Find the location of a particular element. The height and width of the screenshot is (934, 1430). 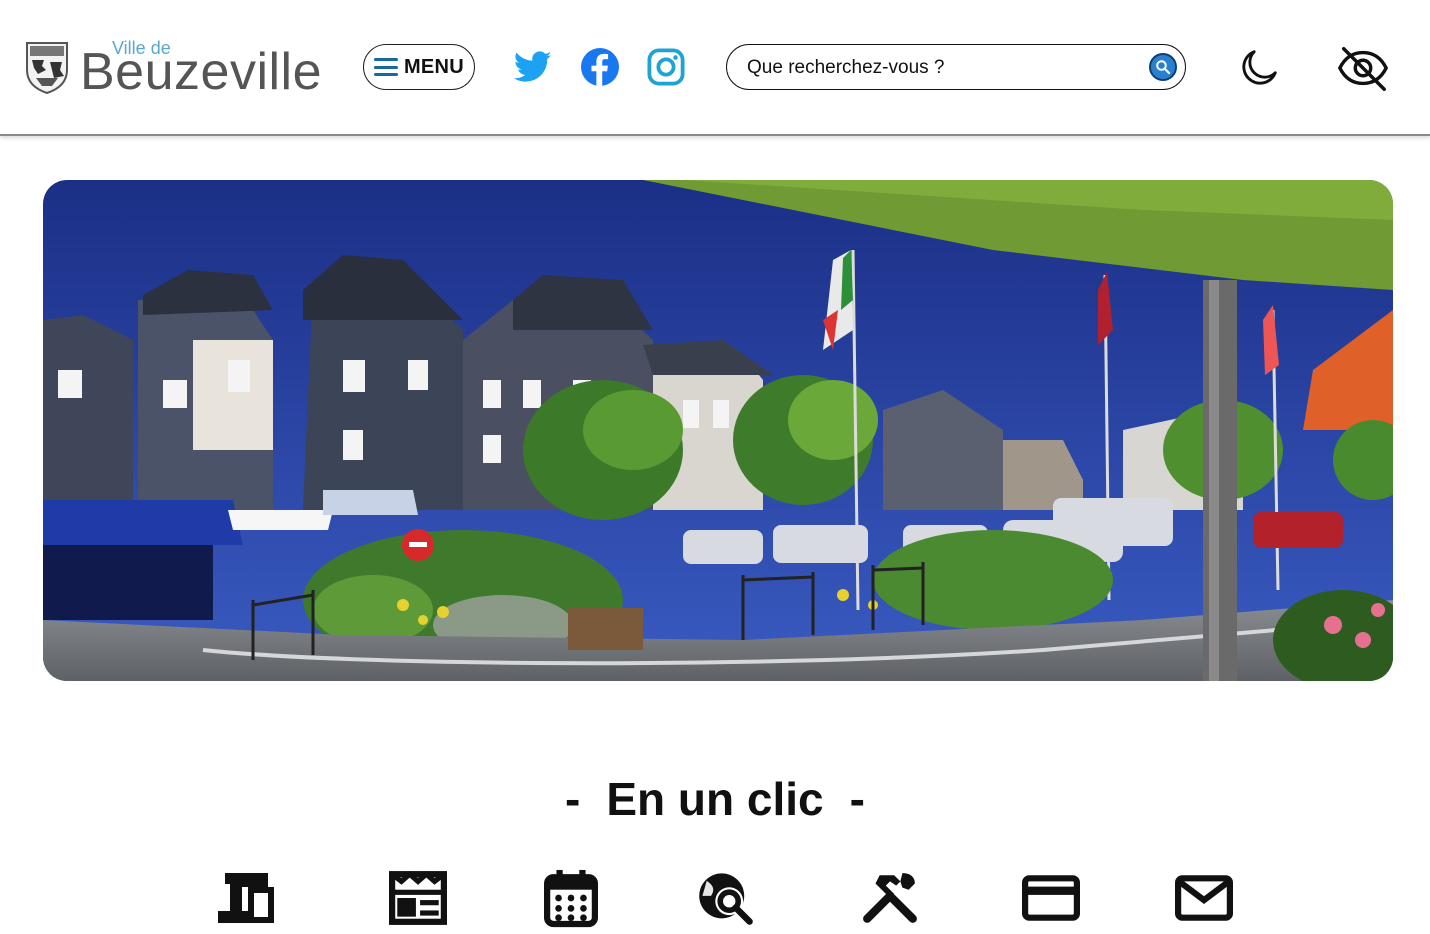

logo-wordmark: Ville de Beuzeville is located at coordinates (202, 68).